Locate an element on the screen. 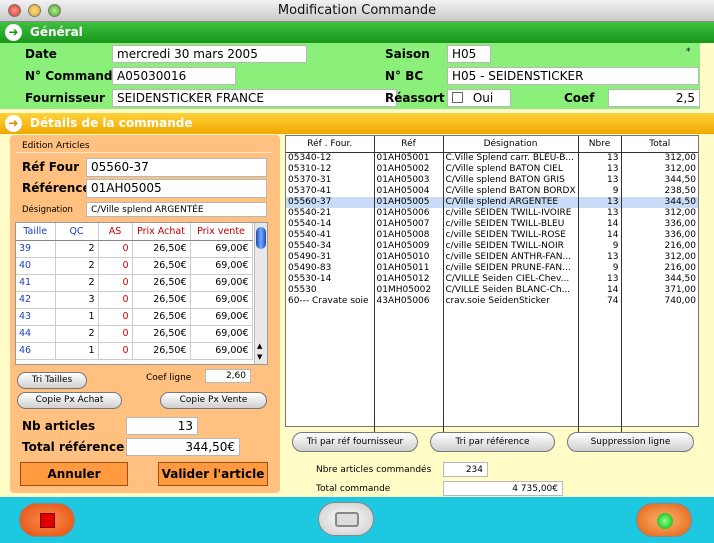 Image resolution: width=714 pixels, height=543 pixels. col-total: Total is located at coordinates (659, 144).